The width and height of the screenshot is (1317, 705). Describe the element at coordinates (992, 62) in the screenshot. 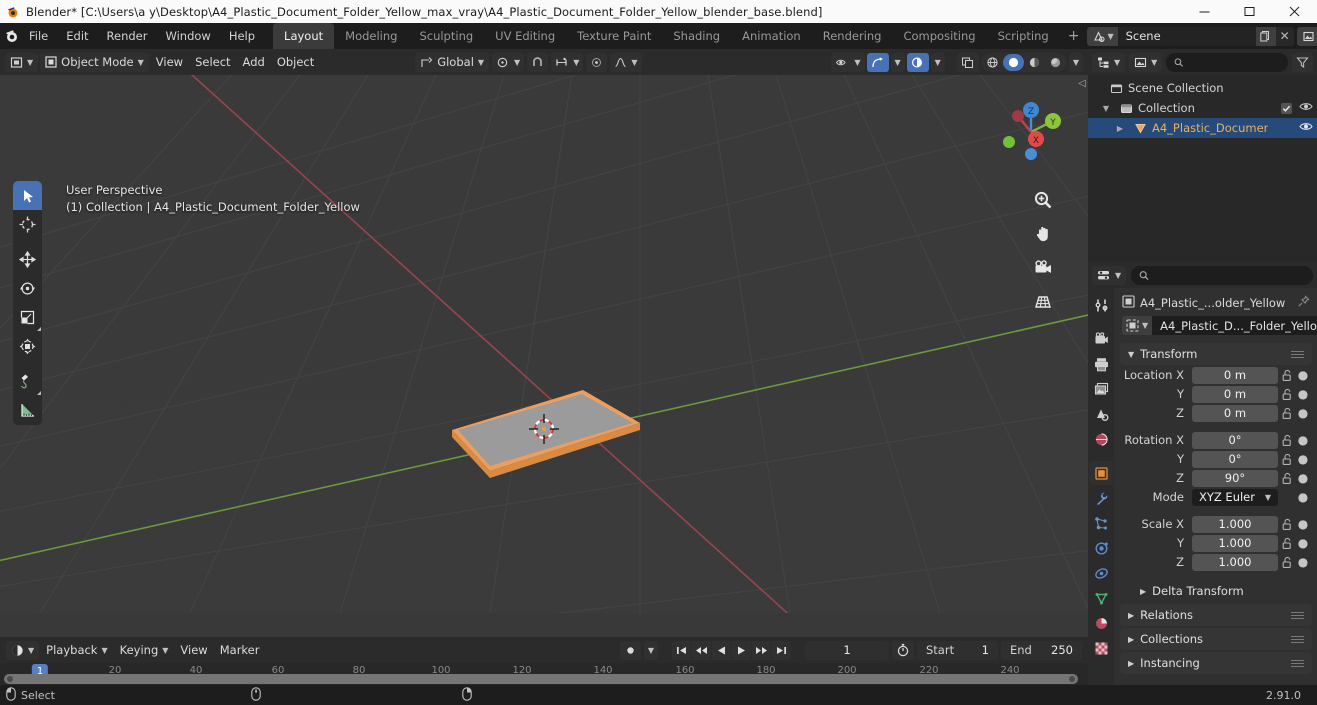

I see `shading-wireframe-button` at that location.